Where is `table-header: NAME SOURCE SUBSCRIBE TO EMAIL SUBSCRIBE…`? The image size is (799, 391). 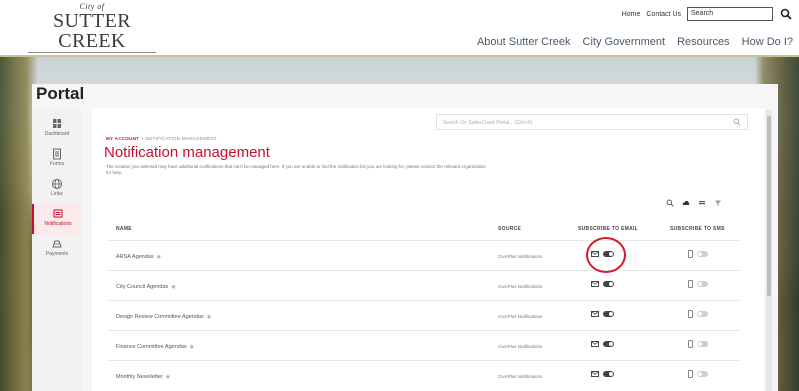
table-header: NAME SOURCE SUBSCRIBE TO EMAIL SUBSCRIBE… is located at coordinates (424, 229).